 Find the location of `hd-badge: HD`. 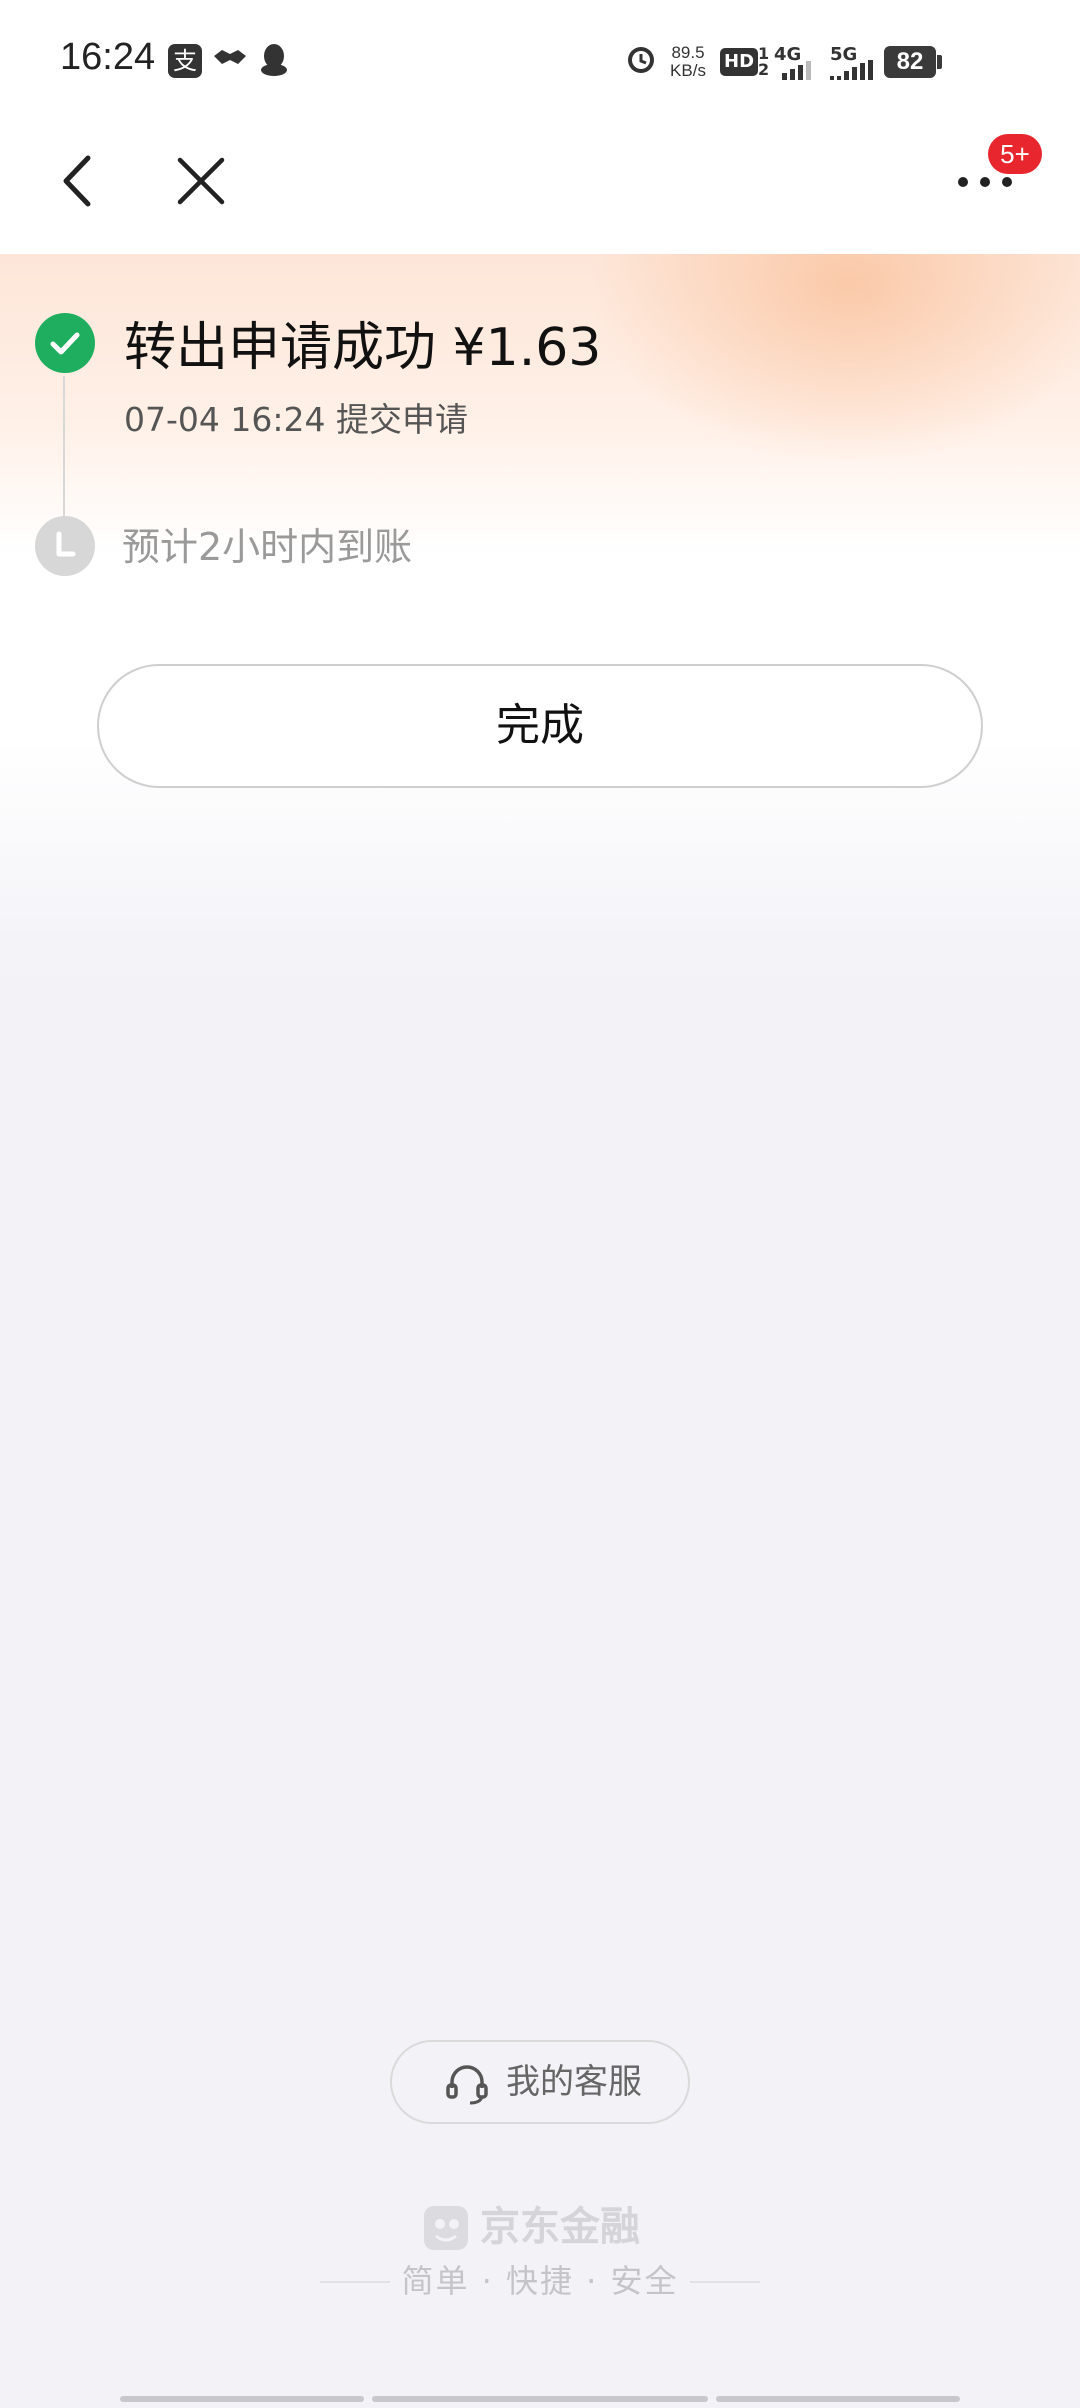

hd-badge: HD is located at coordinates (739, 62).